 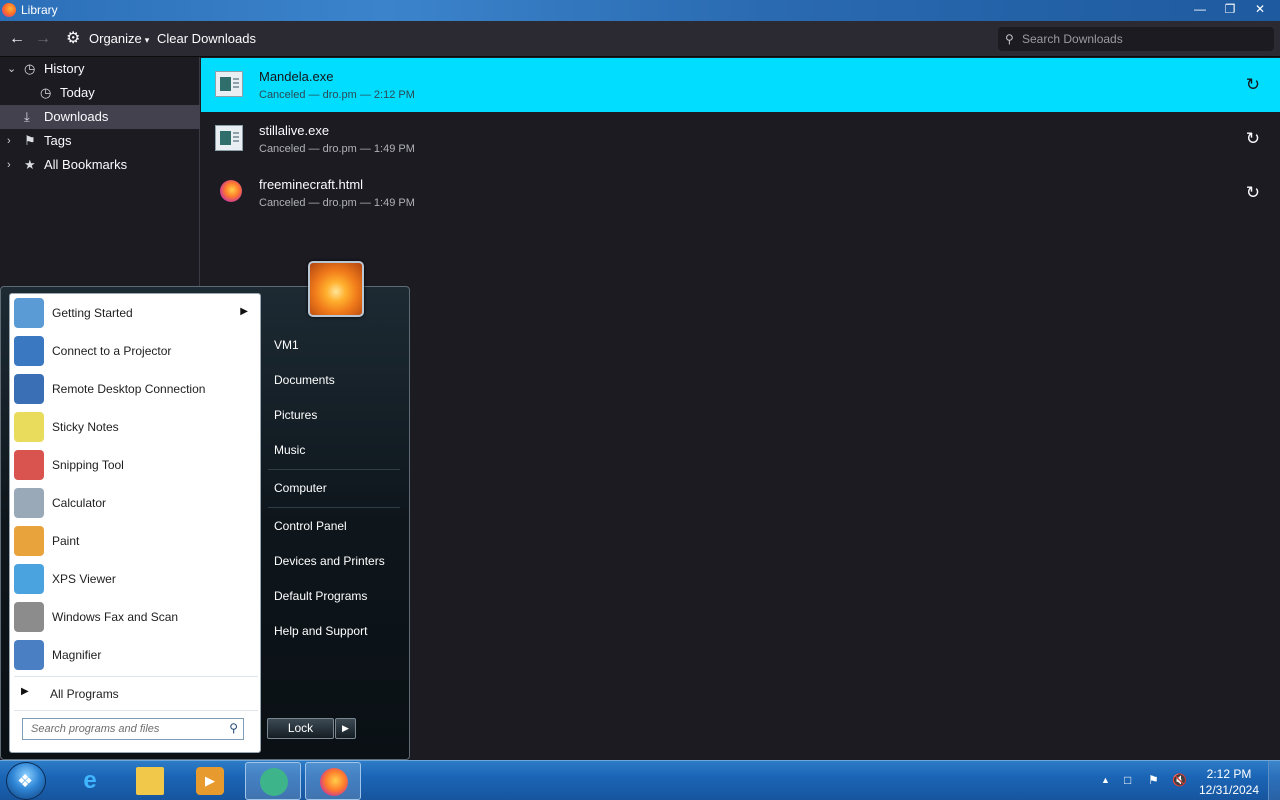 What do you see at coordinates (289, 450) in the screenshot?
I see `start-link-music: Music` at bounding box center [289, 450].